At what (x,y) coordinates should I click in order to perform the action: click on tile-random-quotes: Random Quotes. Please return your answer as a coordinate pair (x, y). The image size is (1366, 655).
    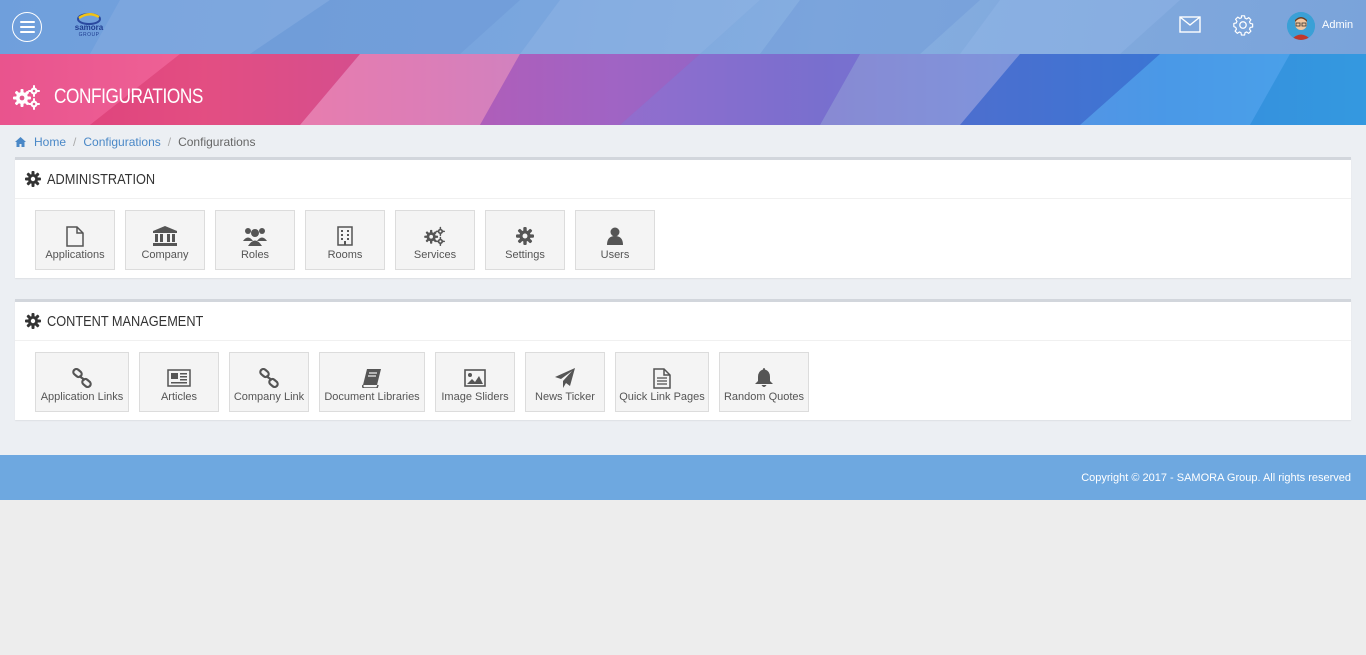
    Looking at the image, I should click on (764, 382).